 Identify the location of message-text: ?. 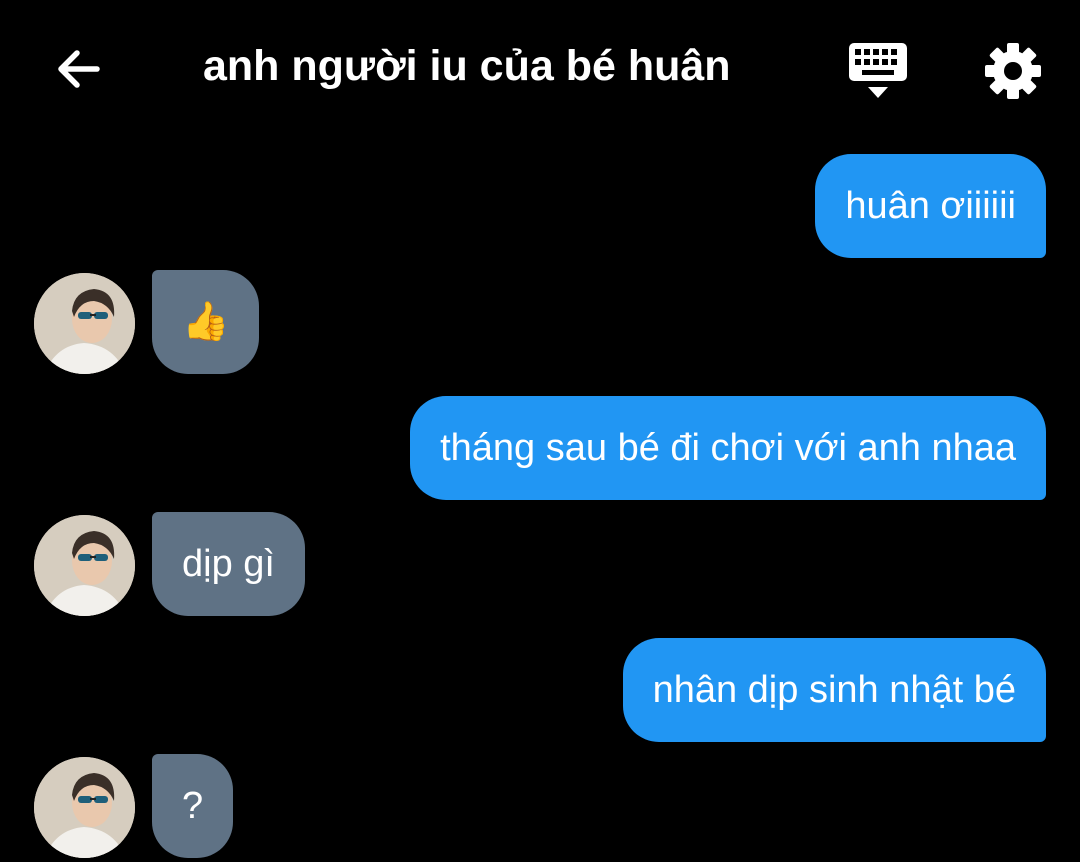
(193, 806).